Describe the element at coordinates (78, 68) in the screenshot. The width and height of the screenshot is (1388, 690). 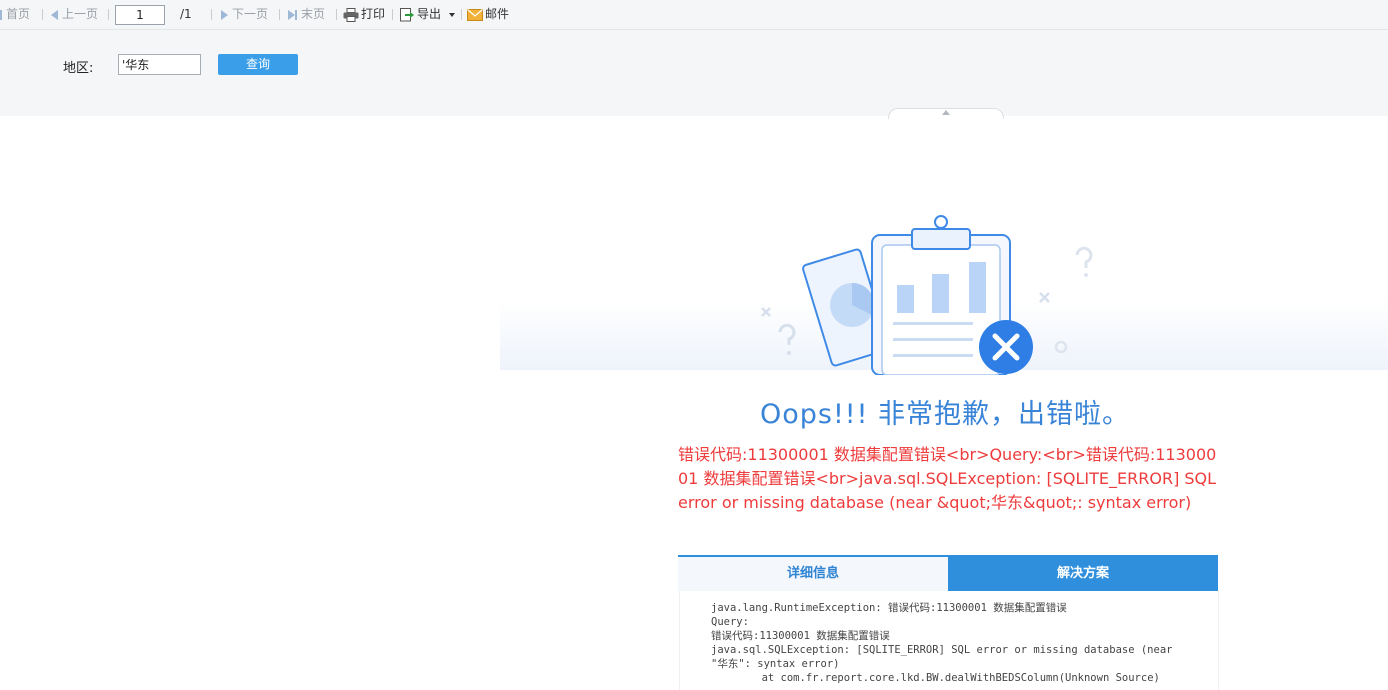
I see `region-label: 地区:` at that location.